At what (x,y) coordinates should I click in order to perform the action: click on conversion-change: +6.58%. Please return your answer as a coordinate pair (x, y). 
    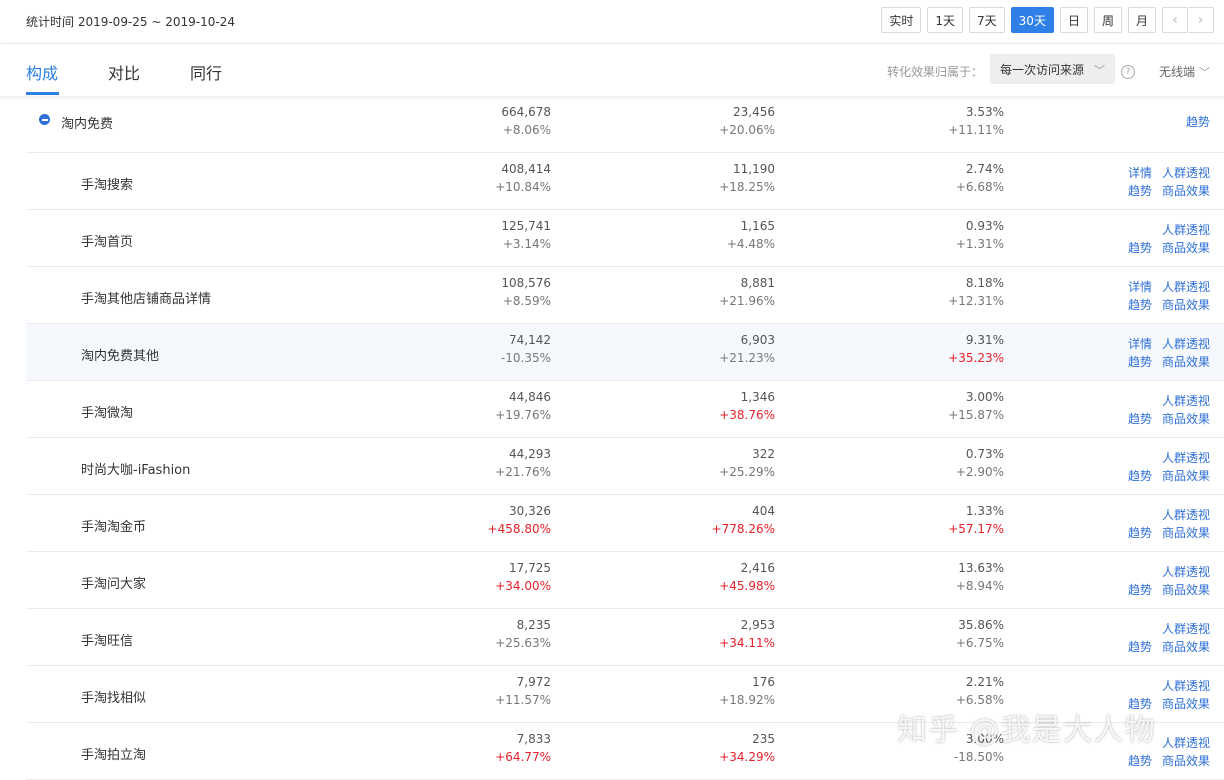
    Looking at the image, I should click on (979, 700).